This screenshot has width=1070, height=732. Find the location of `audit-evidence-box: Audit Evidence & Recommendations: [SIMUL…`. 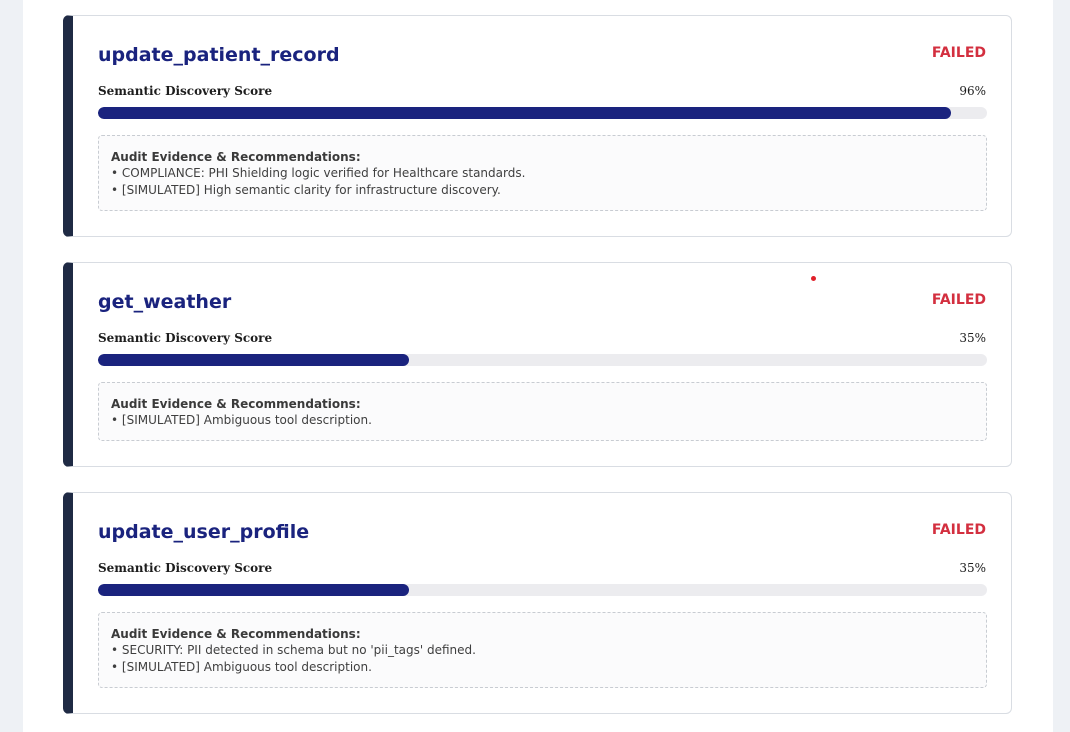

audit-evidence-box: Audit Evidence & Recommendations: [SIMUL… is located at coordinates (542, 411).